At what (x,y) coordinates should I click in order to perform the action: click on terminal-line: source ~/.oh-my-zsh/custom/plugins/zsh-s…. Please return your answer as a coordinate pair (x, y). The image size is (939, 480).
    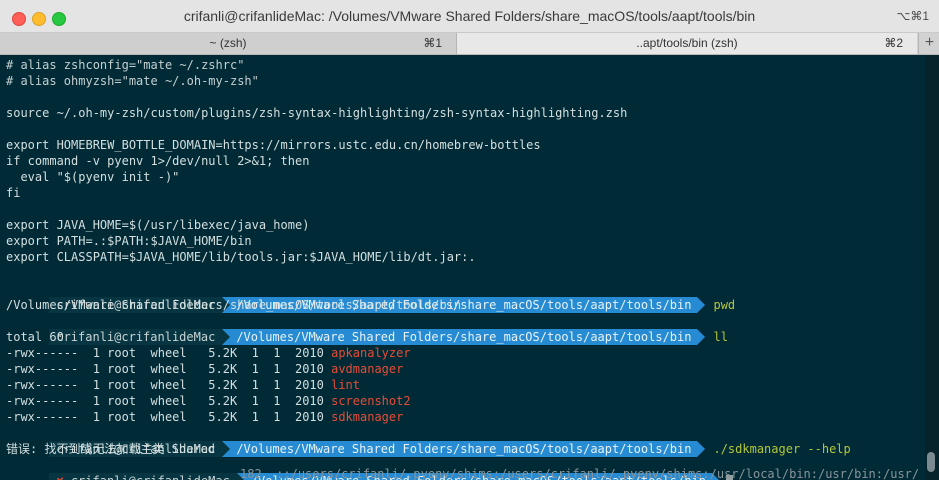
    Looking at the image, I should click on (317, 113).